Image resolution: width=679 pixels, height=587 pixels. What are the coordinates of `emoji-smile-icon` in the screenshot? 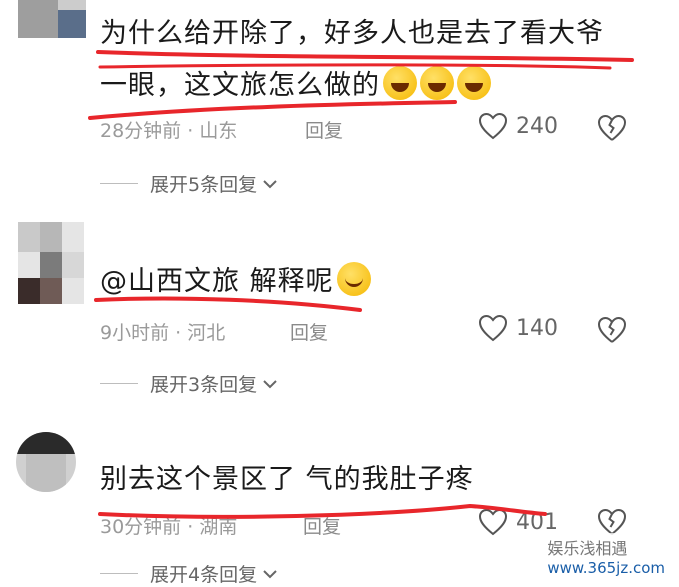 It's located at (353, 279).